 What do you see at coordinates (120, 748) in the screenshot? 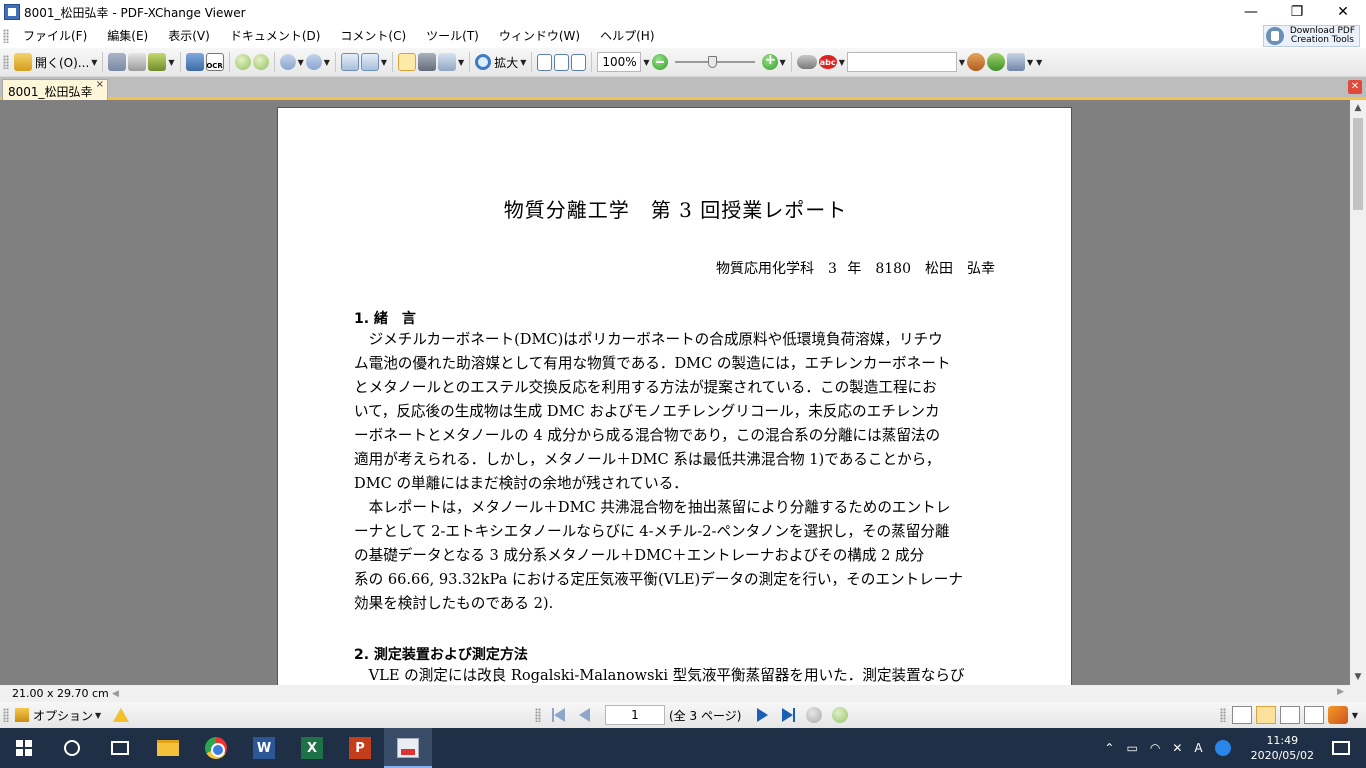
I see `task-view-button` at bounding box center [120, 748].